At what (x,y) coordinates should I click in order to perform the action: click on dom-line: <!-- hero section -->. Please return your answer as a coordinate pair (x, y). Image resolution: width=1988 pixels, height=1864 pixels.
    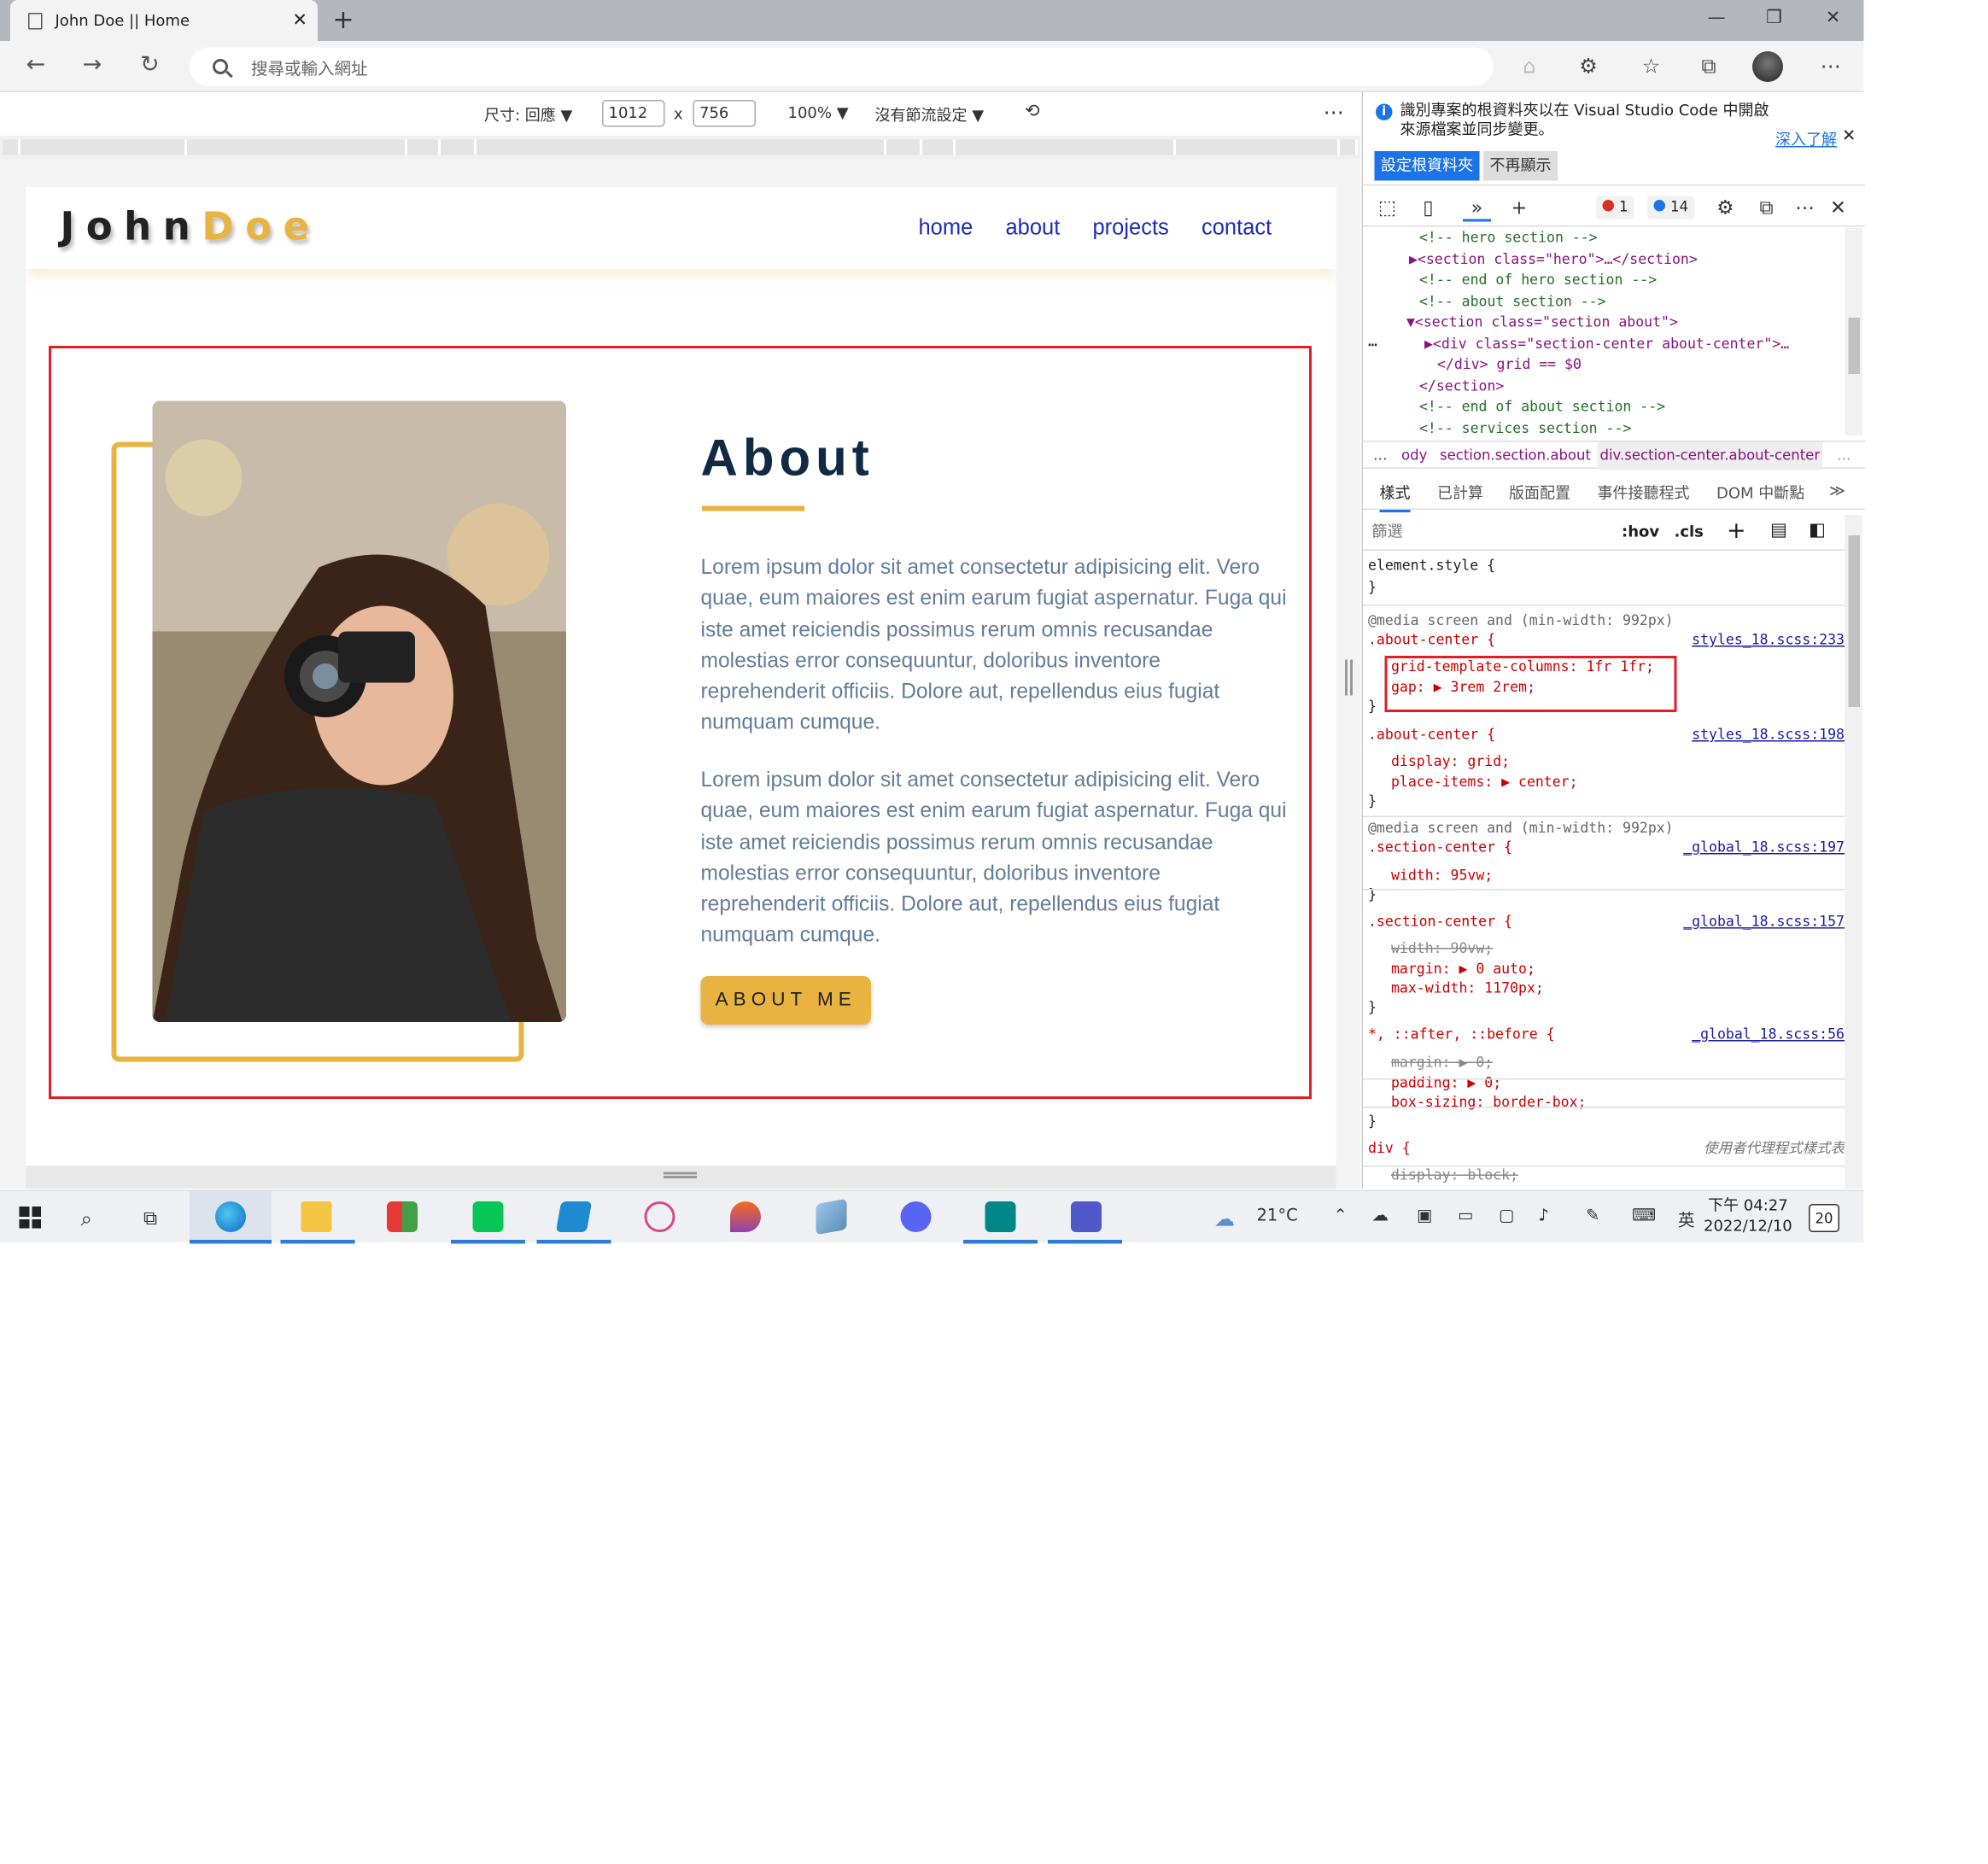
    Looking at the image, I should click on (1508, 238).